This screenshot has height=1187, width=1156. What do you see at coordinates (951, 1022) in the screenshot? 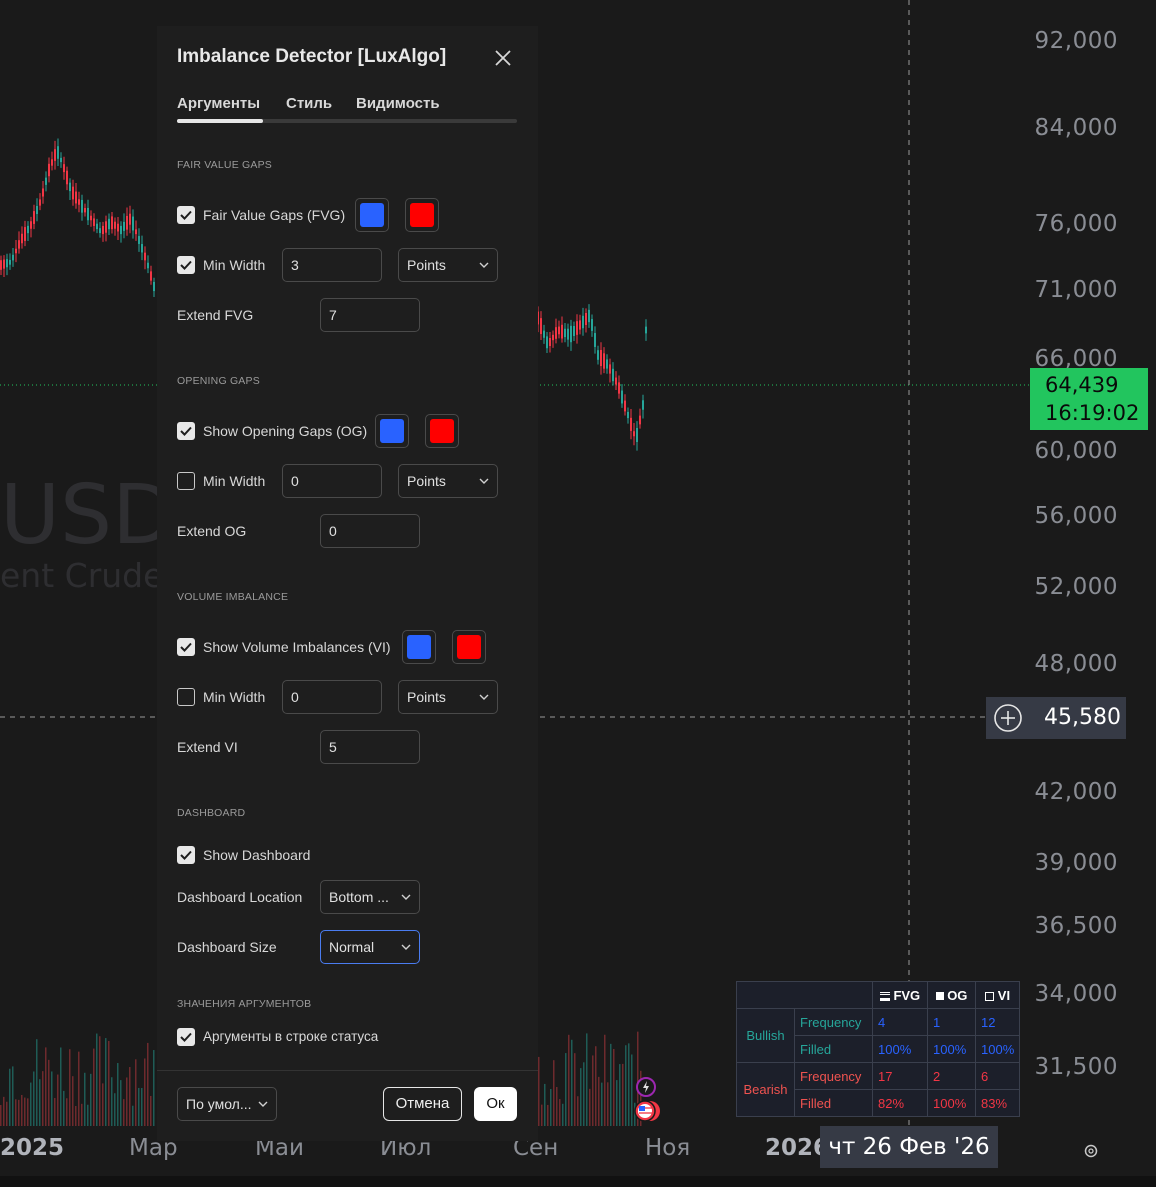
I see `bullish-og-frequency: 1` at bounding box center [951, 1022].